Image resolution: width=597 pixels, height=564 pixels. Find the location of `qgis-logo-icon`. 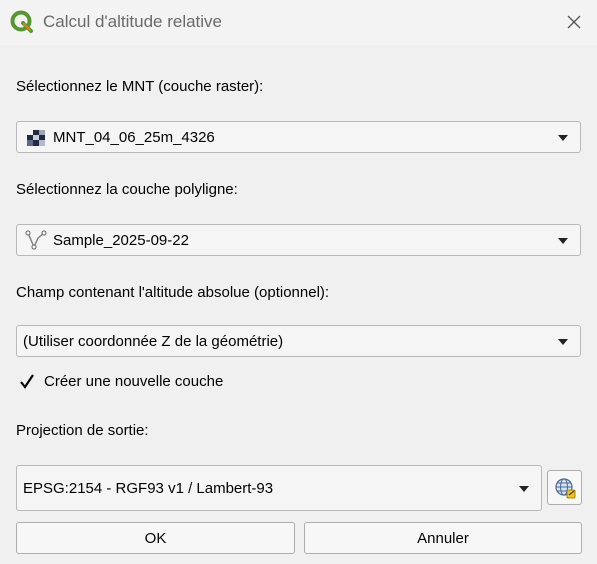

qgis-logo-icon is located at coordinates (21, 21).